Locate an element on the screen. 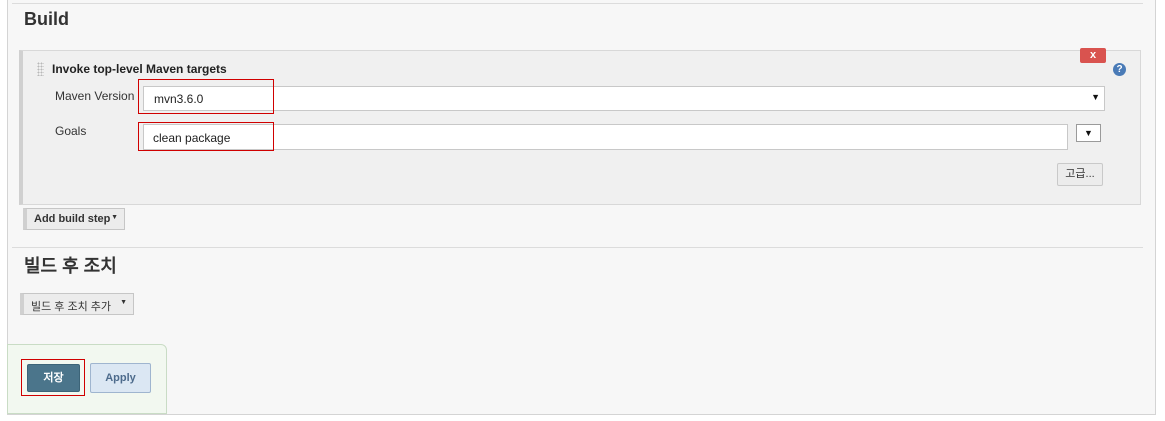  add-post-build-action-label: 빌드 후 조치 추가 is located at coordinates (71, 307).